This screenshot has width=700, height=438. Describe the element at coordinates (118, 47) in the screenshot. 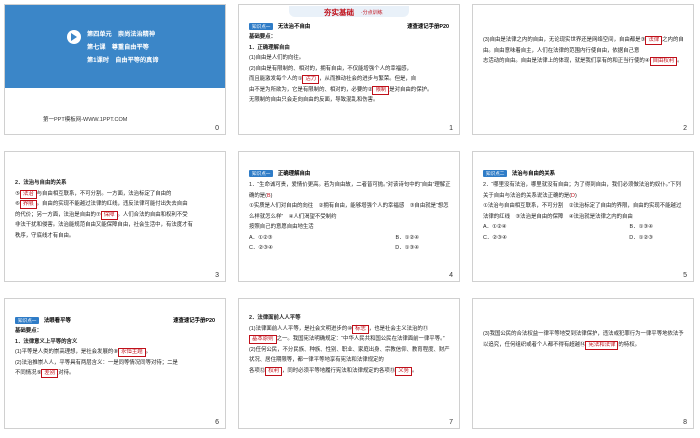

I see `lesson-title: 第七课 尊重自由平等` at that location.